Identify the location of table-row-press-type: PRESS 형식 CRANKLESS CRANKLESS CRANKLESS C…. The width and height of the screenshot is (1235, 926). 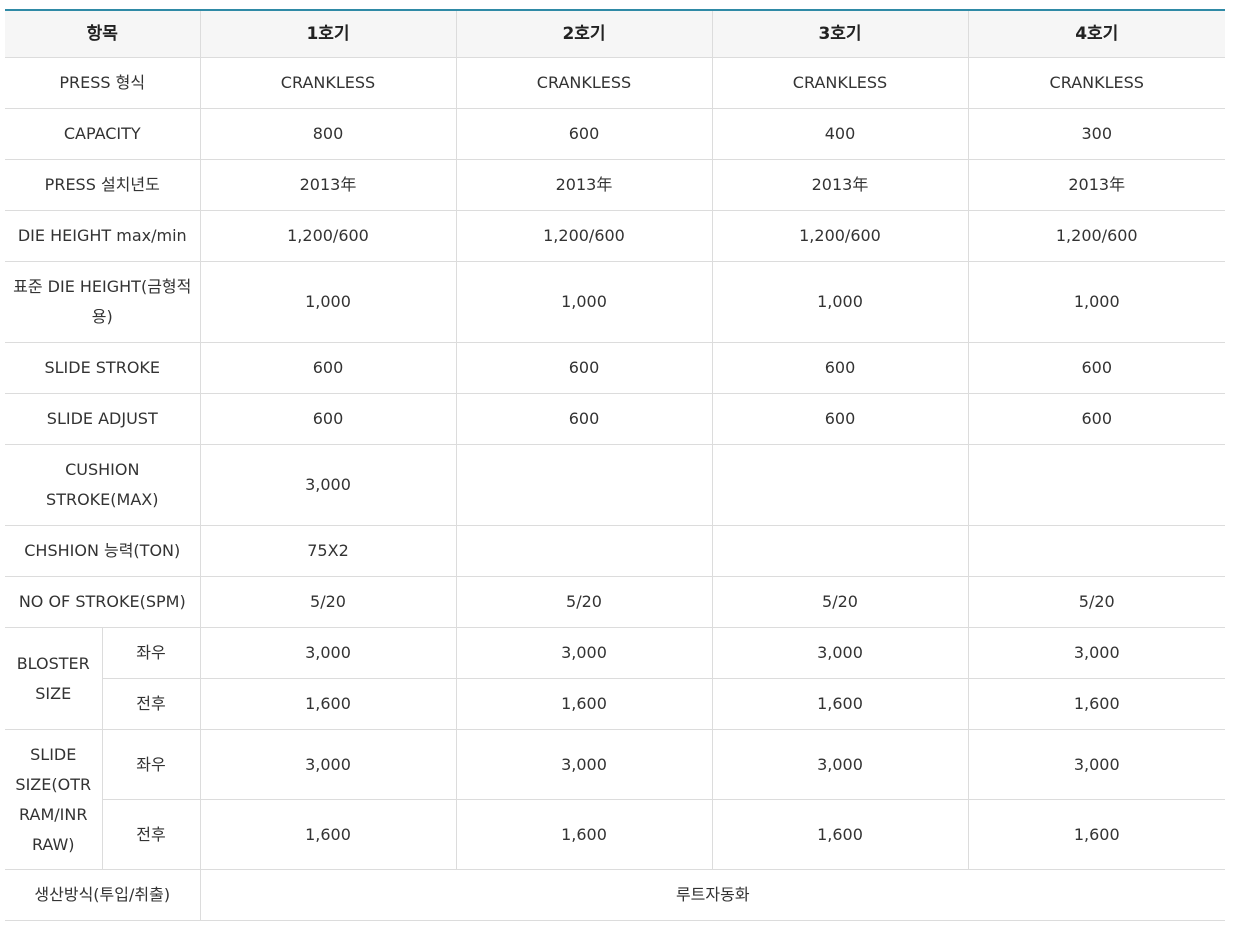
(615, 83).